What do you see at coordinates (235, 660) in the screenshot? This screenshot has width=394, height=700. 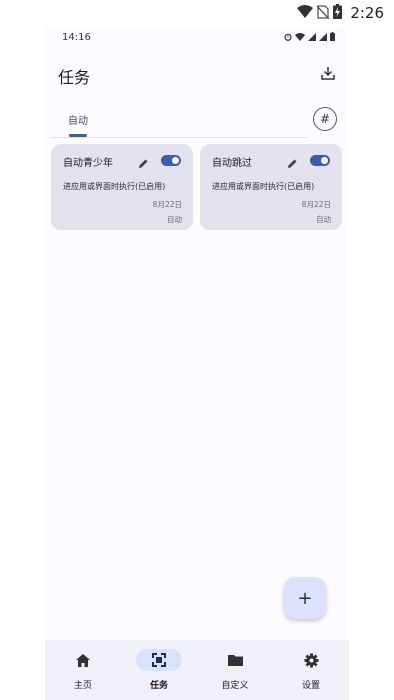 I see `folder-icon` at bounding box center [235, 660].